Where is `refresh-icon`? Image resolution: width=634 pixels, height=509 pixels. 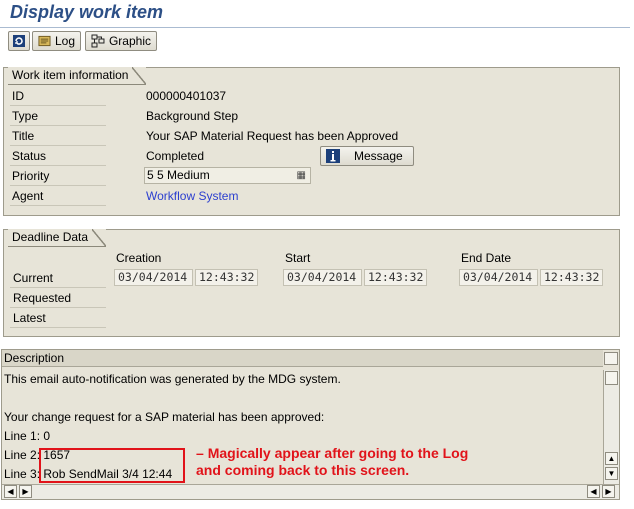 refresh-icon is located at coordinates (19, 41).